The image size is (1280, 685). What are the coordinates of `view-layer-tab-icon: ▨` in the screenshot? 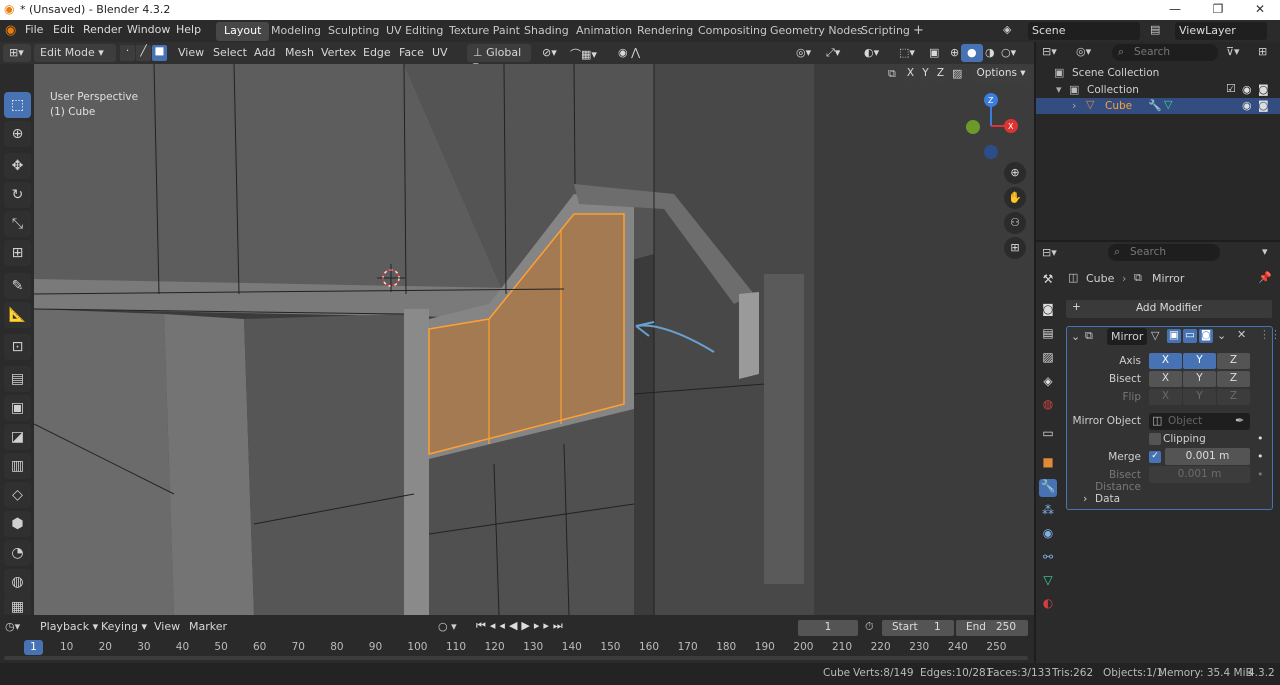 It's located at (1048, 359).